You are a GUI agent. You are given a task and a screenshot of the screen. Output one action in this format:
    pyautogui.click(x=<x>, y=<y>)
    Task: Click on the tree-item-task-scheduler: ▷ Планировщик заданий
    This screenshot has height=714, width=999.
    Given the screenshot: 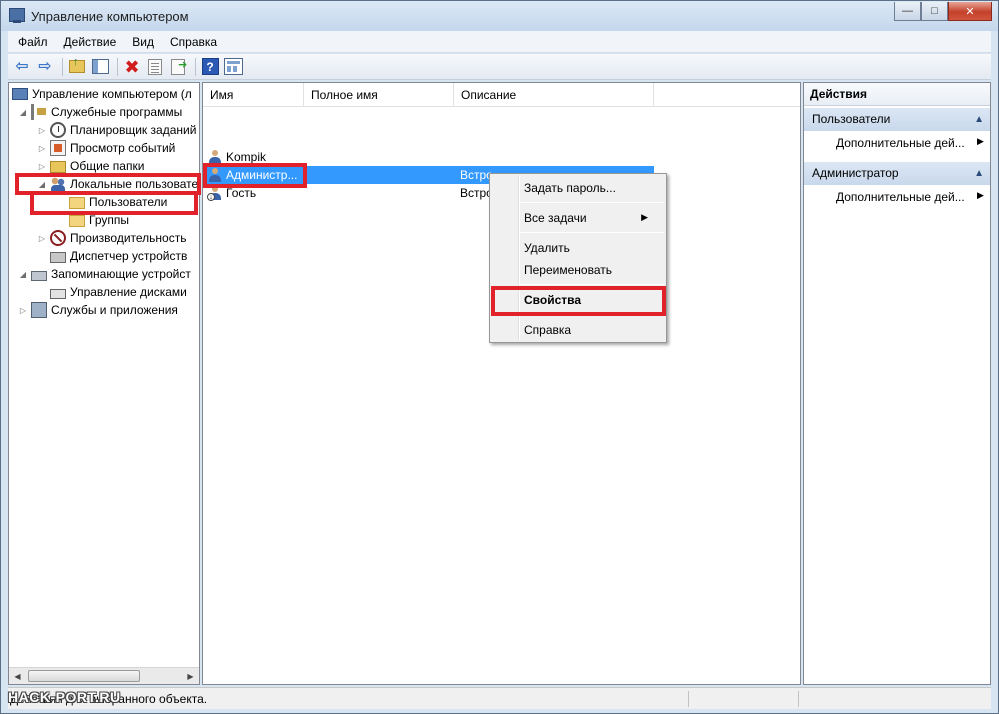 What is the action you would take?
    pyautogui.click(x=116, y=130)
    